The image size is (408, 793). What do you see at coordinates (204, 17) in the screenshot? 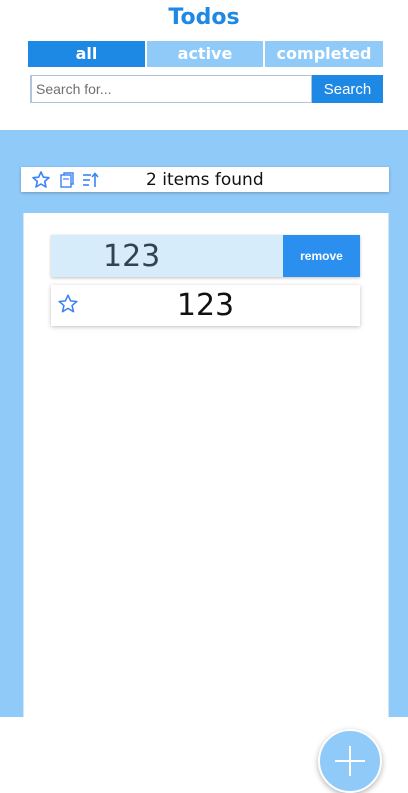
I see `app-title: Todos` at bounding box center [204, 17].